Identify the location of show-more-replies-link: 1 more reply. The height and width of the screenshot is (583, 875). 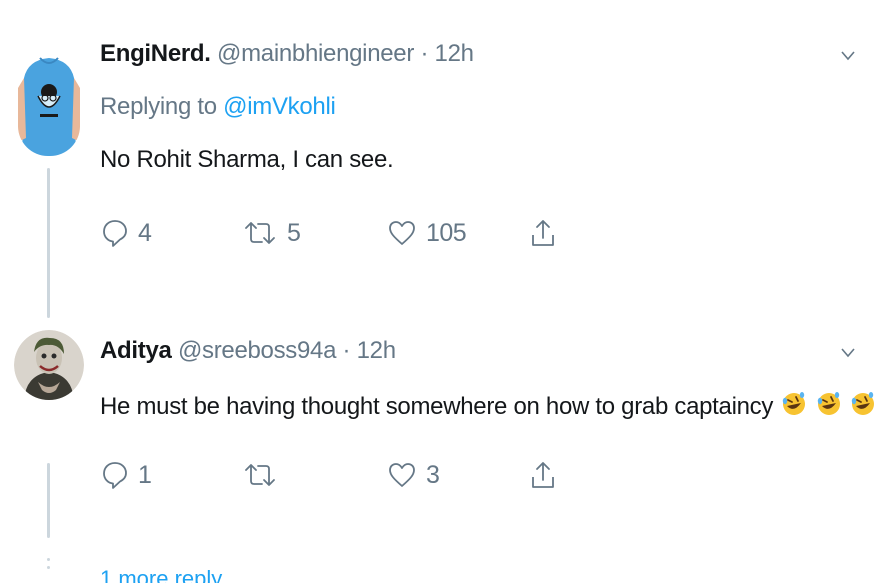
(161, 574).